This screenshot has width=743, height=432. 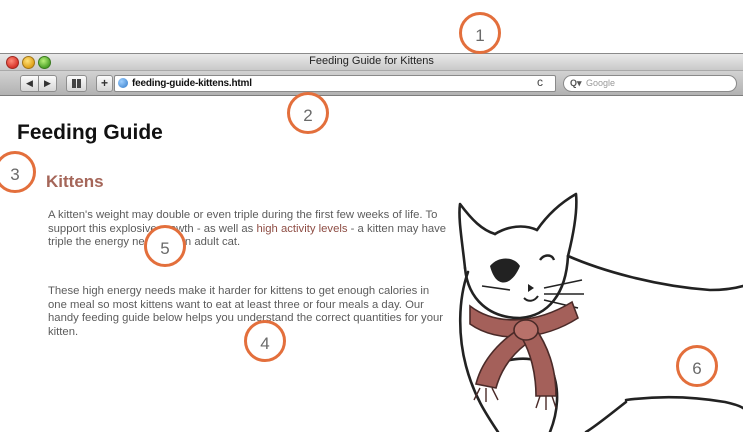 I want to click on callout-1: 1, so click(x=480, y=33).